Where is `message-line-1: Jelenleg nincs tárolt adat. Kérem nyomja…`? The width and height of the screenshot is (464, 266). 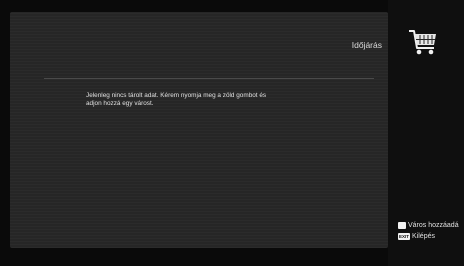
message-line-1: Jelenleg nincs tárolt adat. Kérem nyomja… is located at coordinates (176, 95).